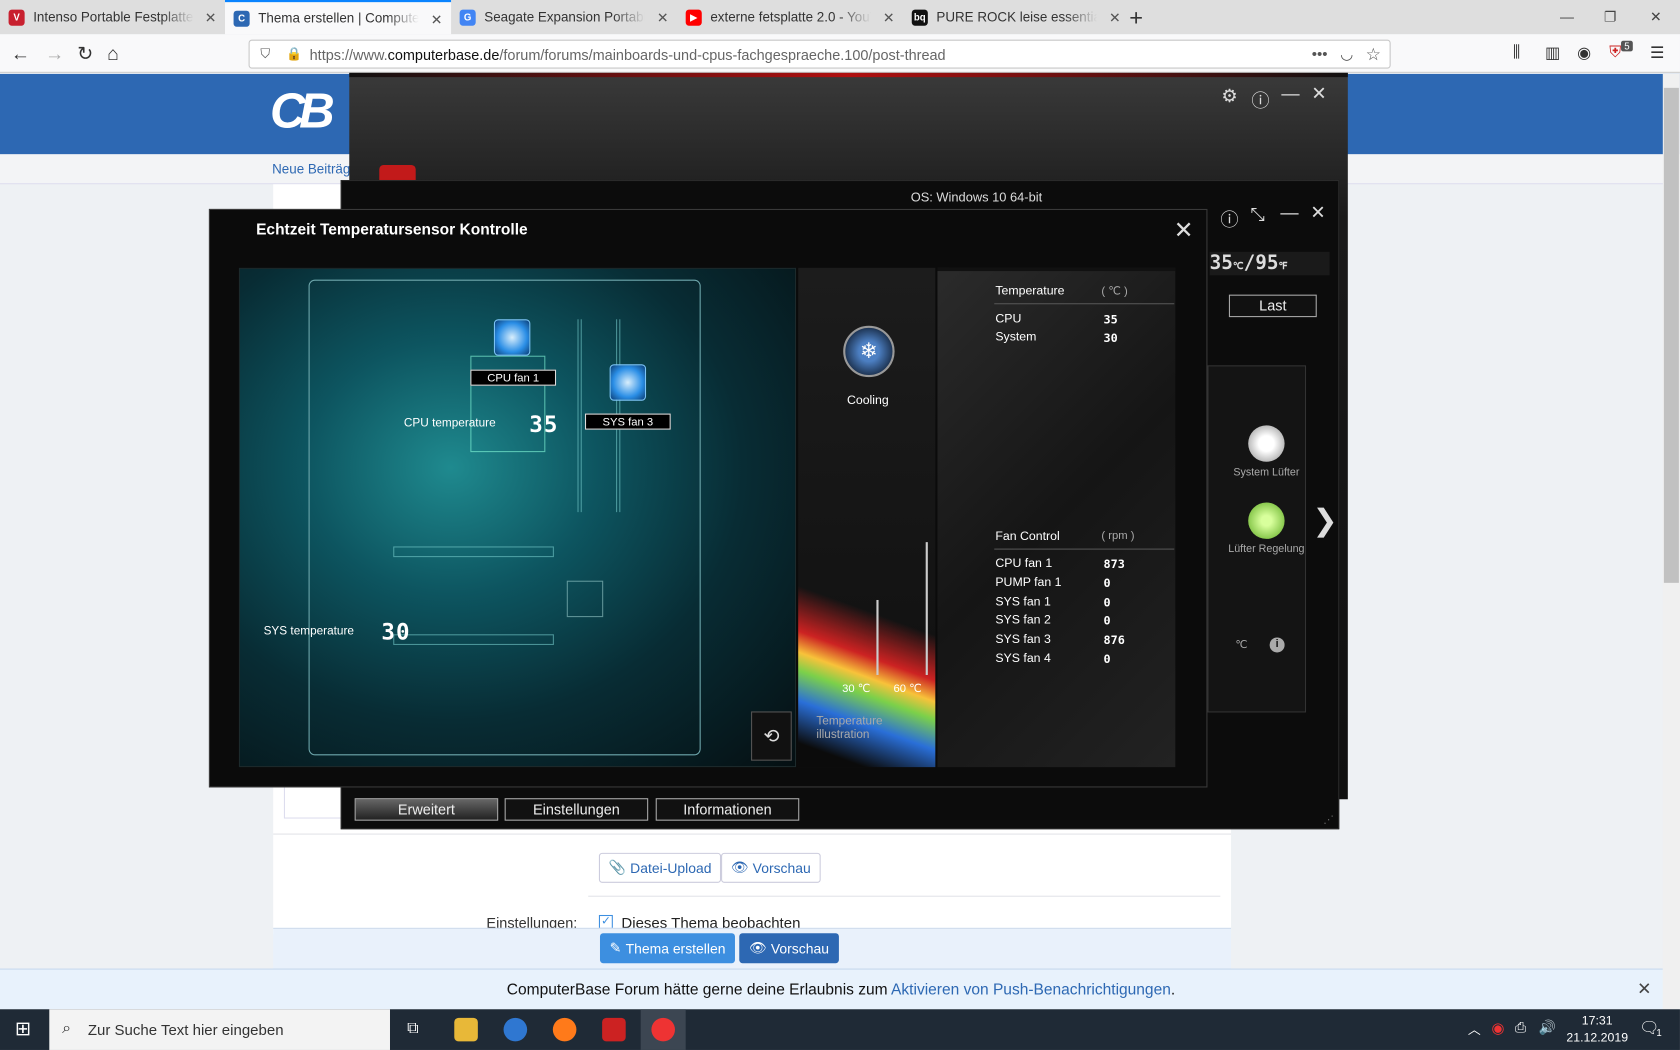 The height and width of the screenshot is (1050, 1680). What do you see at coordinates (1266, 520) in the screenshot?
I see `fan-control-icon` at bounding box center [1266, 520].